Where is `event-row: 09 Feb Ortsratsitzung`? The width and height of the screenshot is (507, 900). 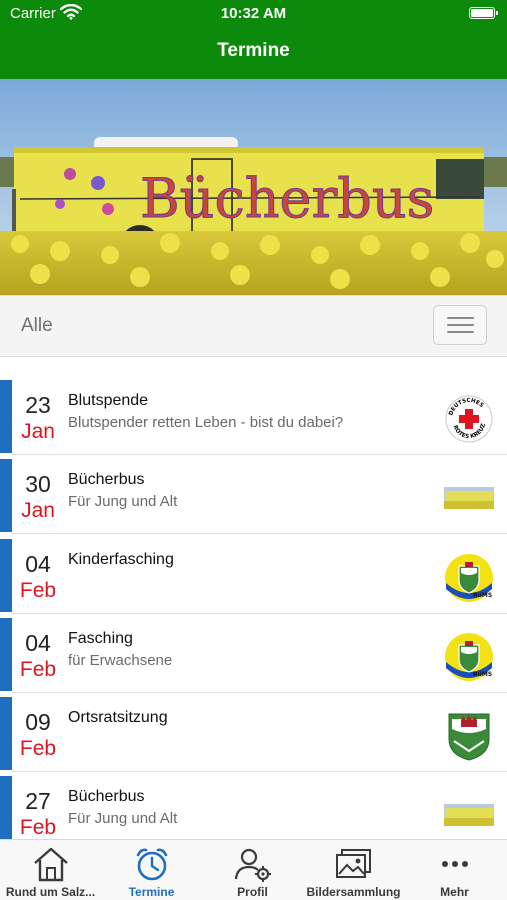 event-row: 09 Feb Ortsratsitzung is located at coordinates (253, 736).